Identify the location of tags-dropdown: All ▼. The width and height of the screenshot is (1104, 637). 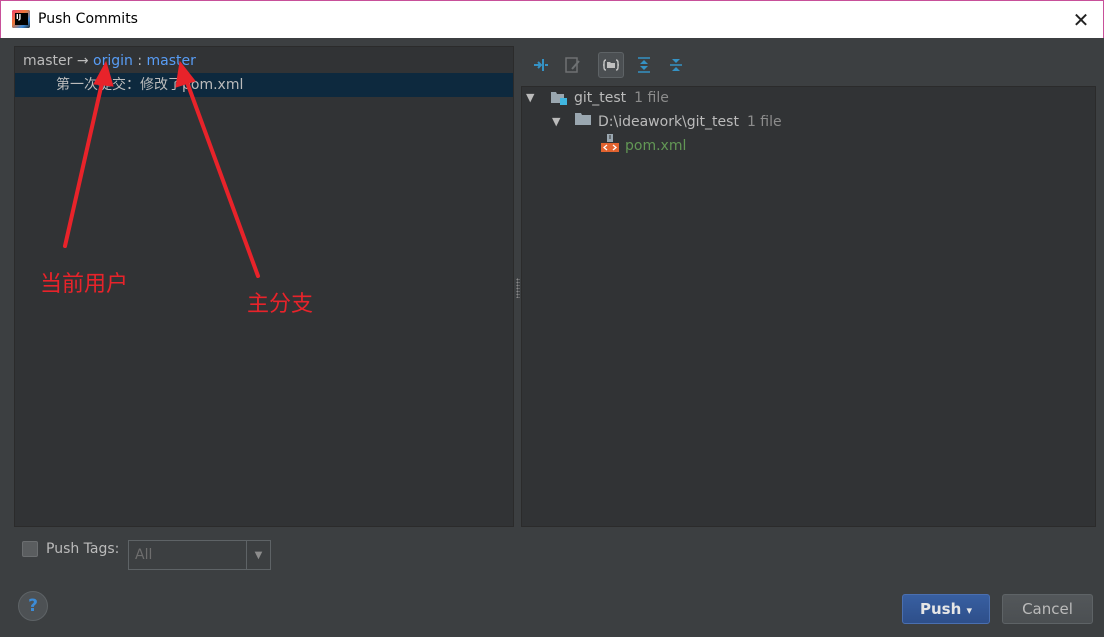
(199, 555).